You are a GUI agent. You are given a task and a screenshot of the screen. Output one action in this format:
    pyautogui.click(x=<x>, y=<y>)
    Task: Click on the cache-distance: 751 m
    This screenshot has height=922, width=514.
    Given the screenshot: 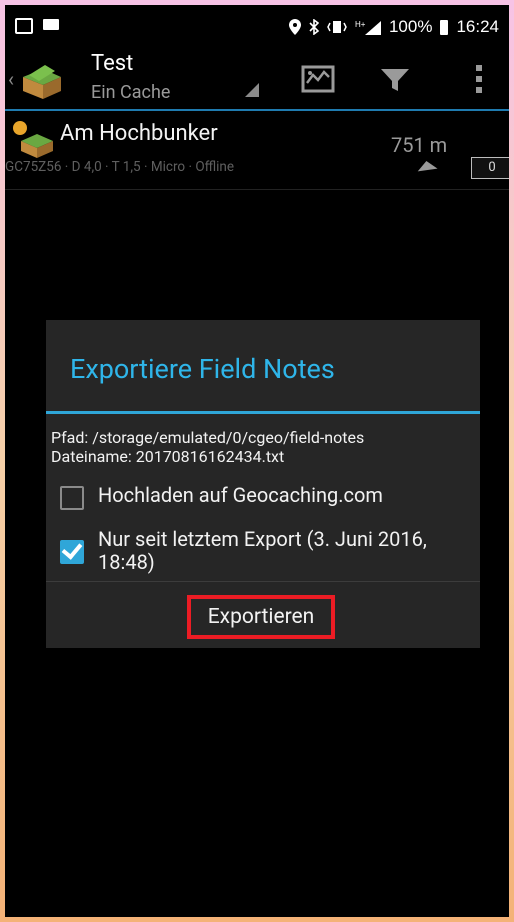 What is the action you would take?
    pyautogui.click(x=419, y=145)
    